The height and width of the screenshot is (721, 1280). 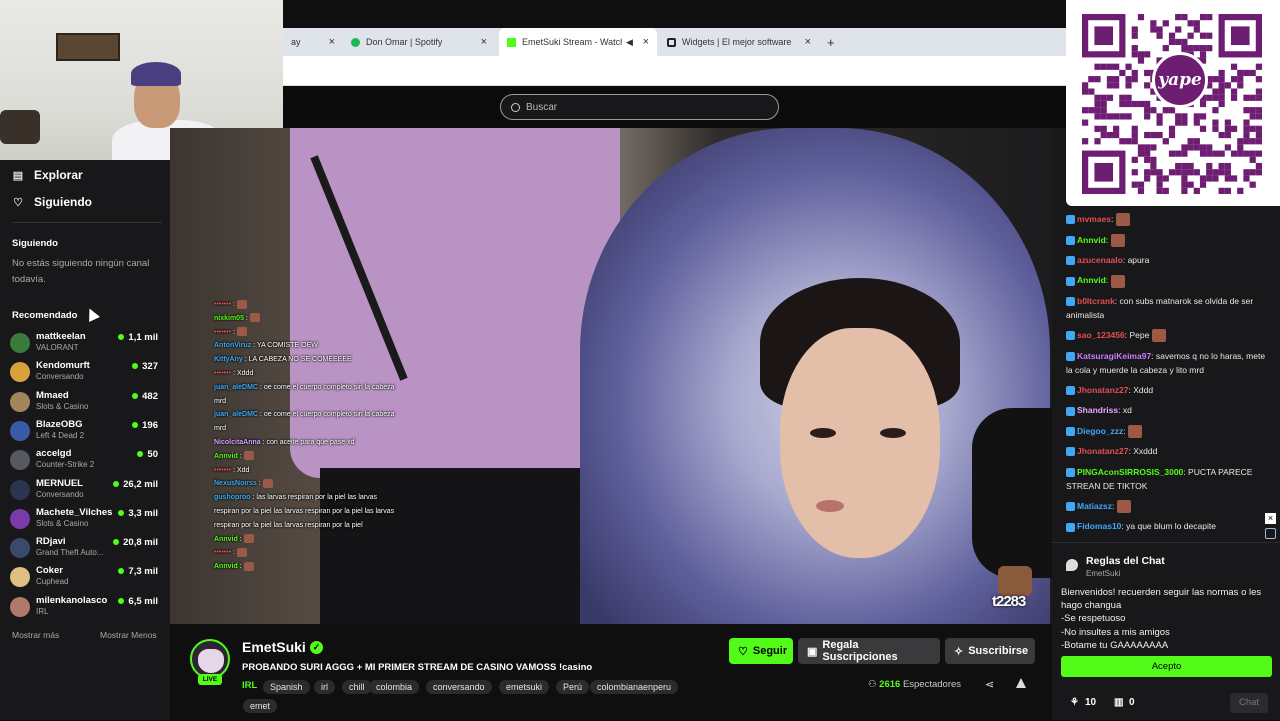 What do you see at coordinates (989, 684) in the screenshot?
I see `share-icon: ⋖` at bounding box center [989, 684].